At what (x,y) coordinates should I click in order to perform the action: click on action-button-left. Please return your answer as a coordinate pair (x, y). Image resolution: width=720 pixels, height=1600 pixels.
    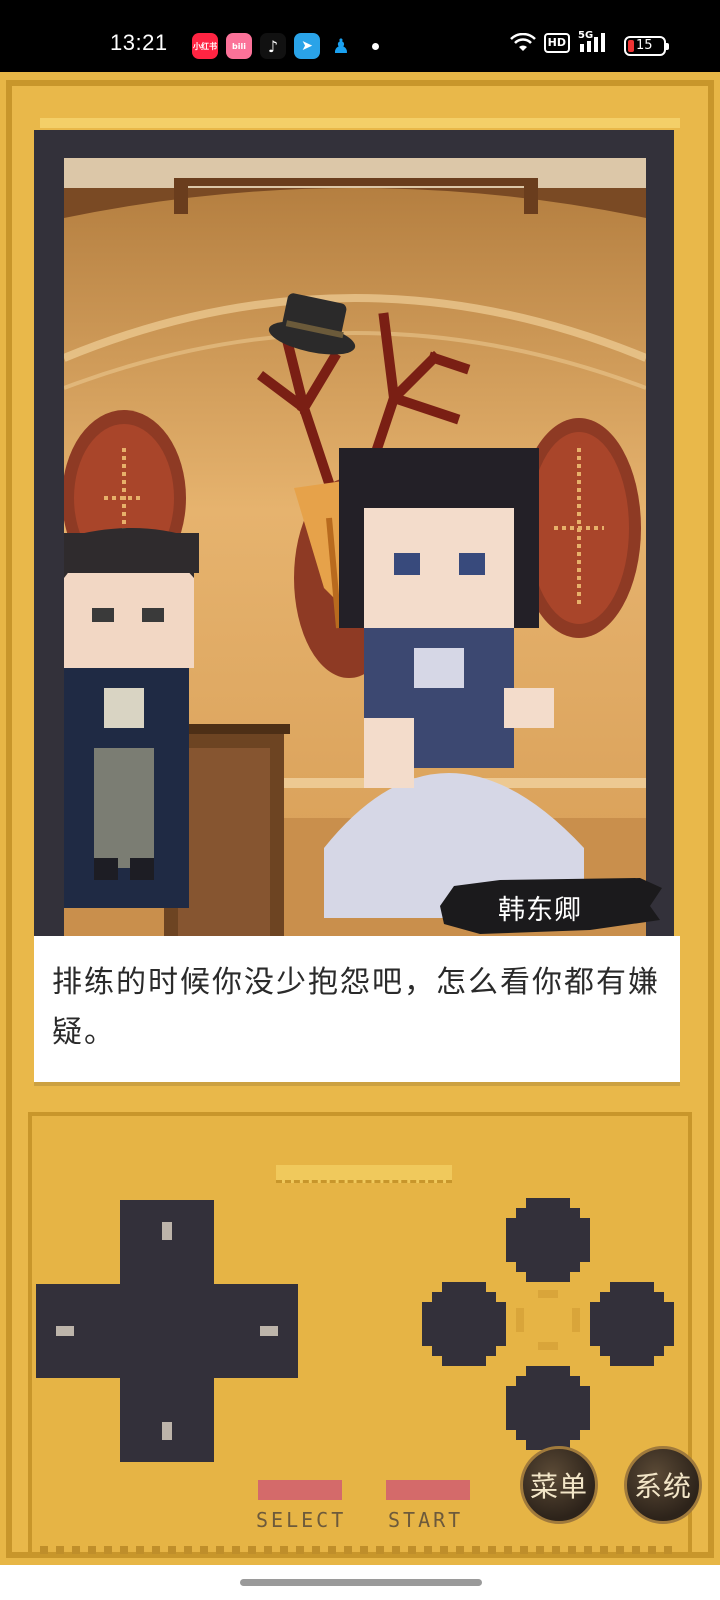
    Looking at the image, I should click on (464, 1324).